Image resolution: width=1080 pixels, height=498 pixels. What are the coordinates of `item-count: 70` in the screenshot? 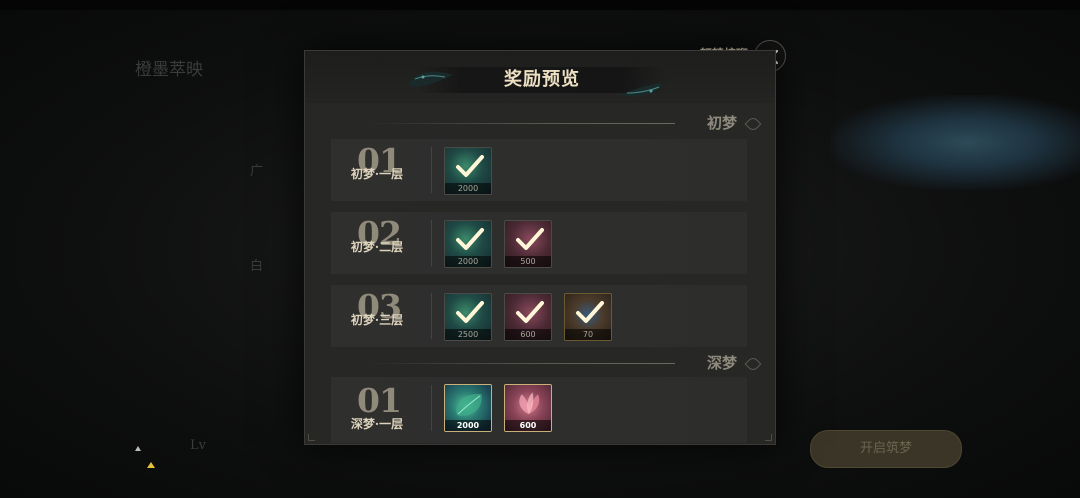 It's located at (588, 334).